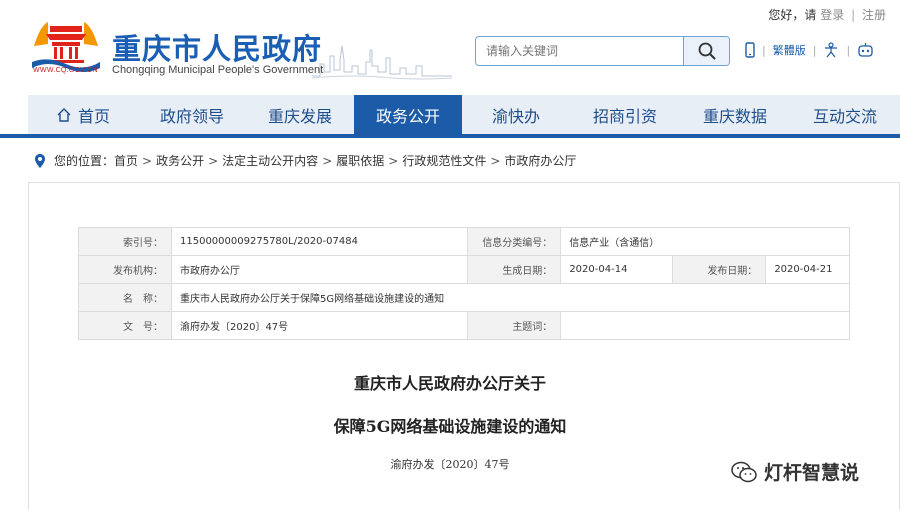 The image size is (900, 510). Describe the element at coordinates (319, 241) in the screenshot. I see `index-number-value: 11500000009275780L/2020-07484` at that location.